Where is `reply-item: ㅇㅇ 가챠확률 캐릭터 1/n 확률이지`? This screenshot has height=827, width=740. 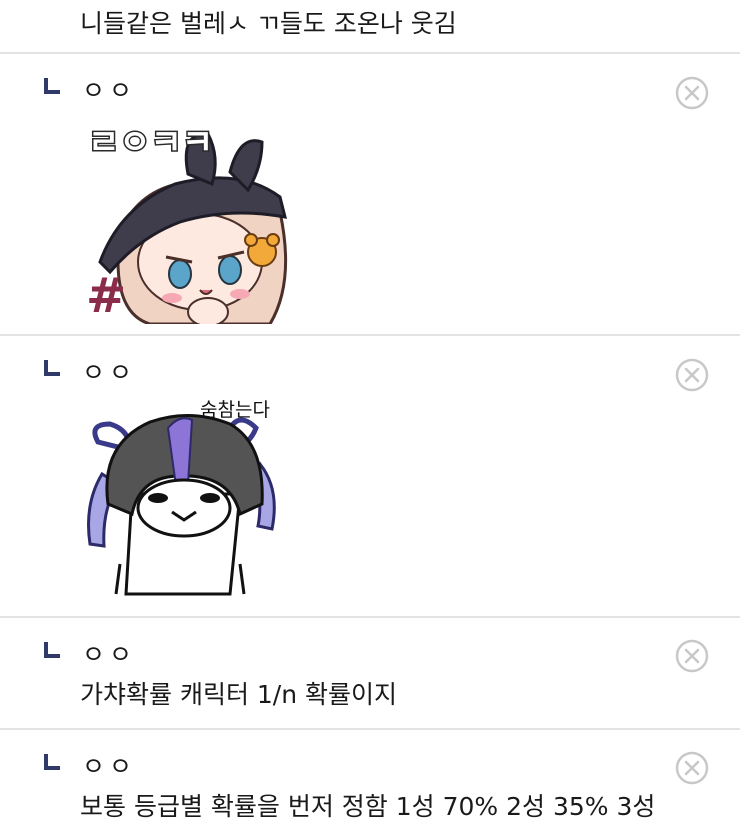
reply-item: ㅇㅇ 가챠확률 캐릭터 1/n 확률이지 is located at coordinates (370, 673).